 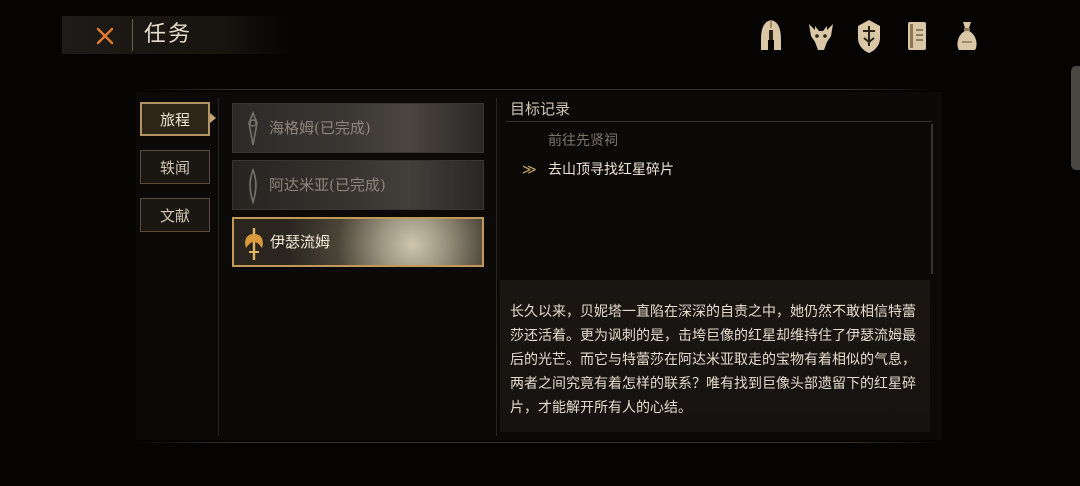 What do you see at coordinates (300, 242) in the screenshot?
I see `quest-label: 伊瑟流姆` at bounding box center [300, 242].